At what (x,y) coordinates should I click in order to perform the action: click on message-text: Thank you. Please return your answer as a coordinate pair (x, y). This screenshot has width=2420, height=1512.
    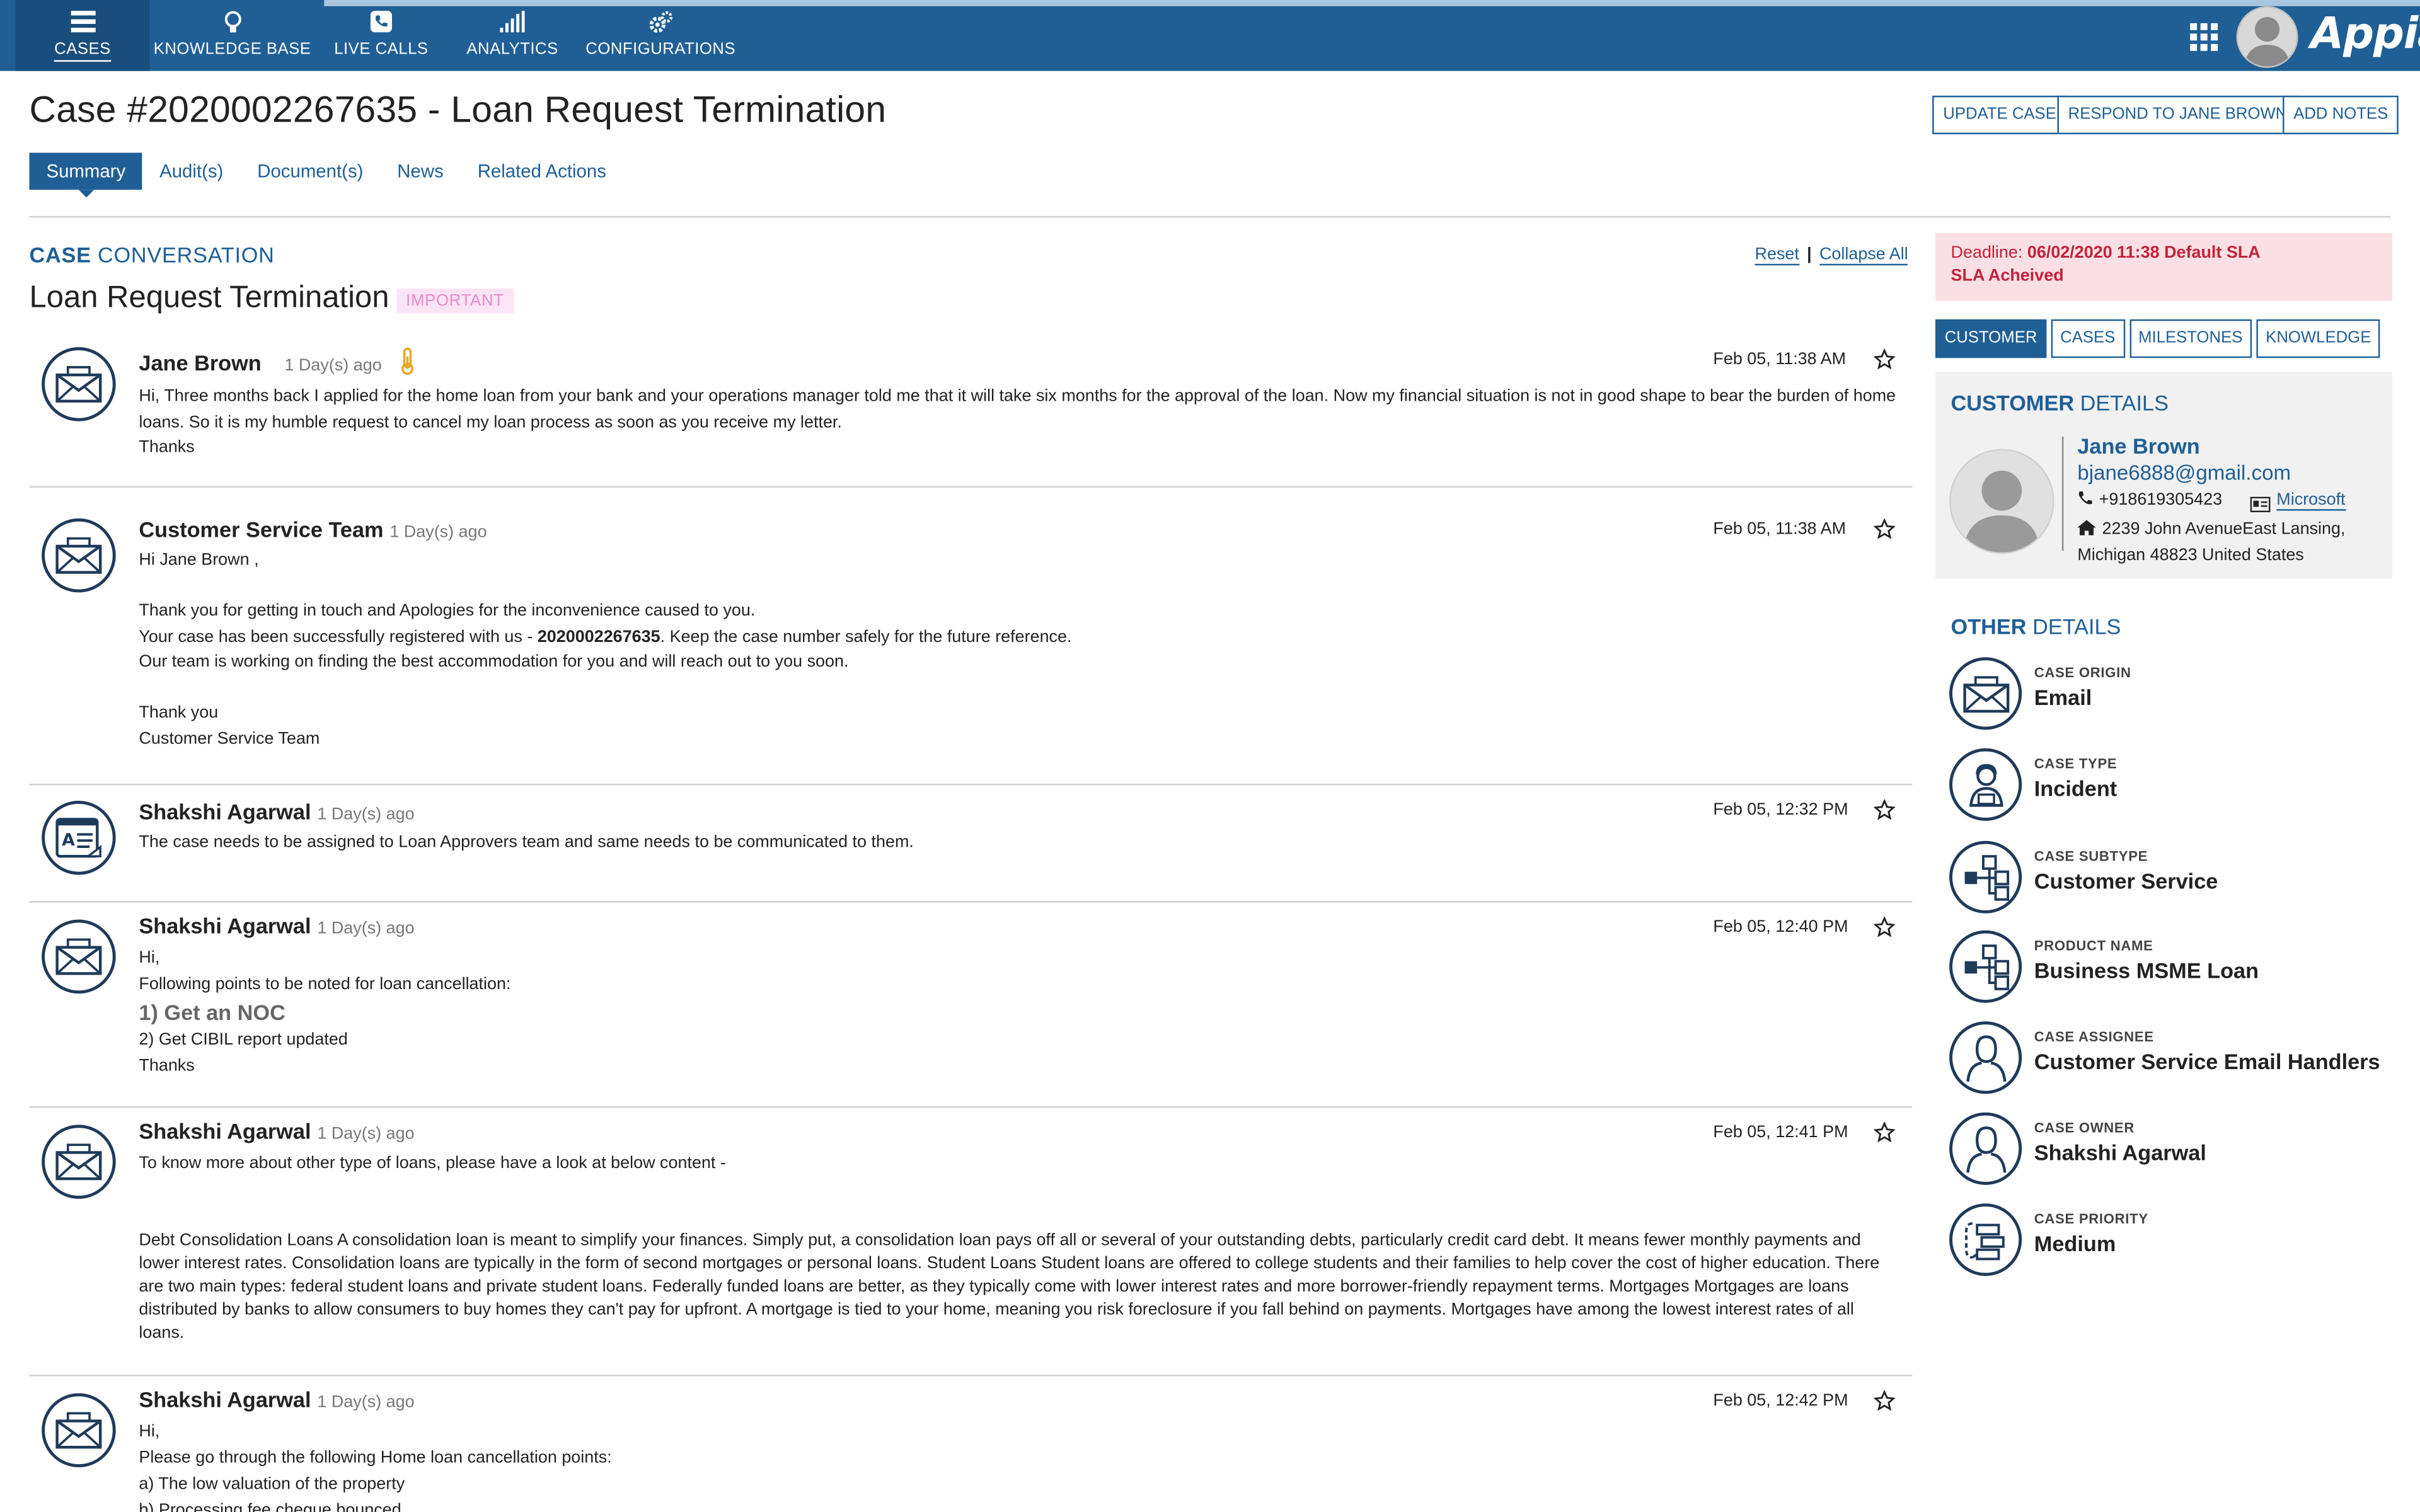
    Looking at the image, I should click on (179, 713).